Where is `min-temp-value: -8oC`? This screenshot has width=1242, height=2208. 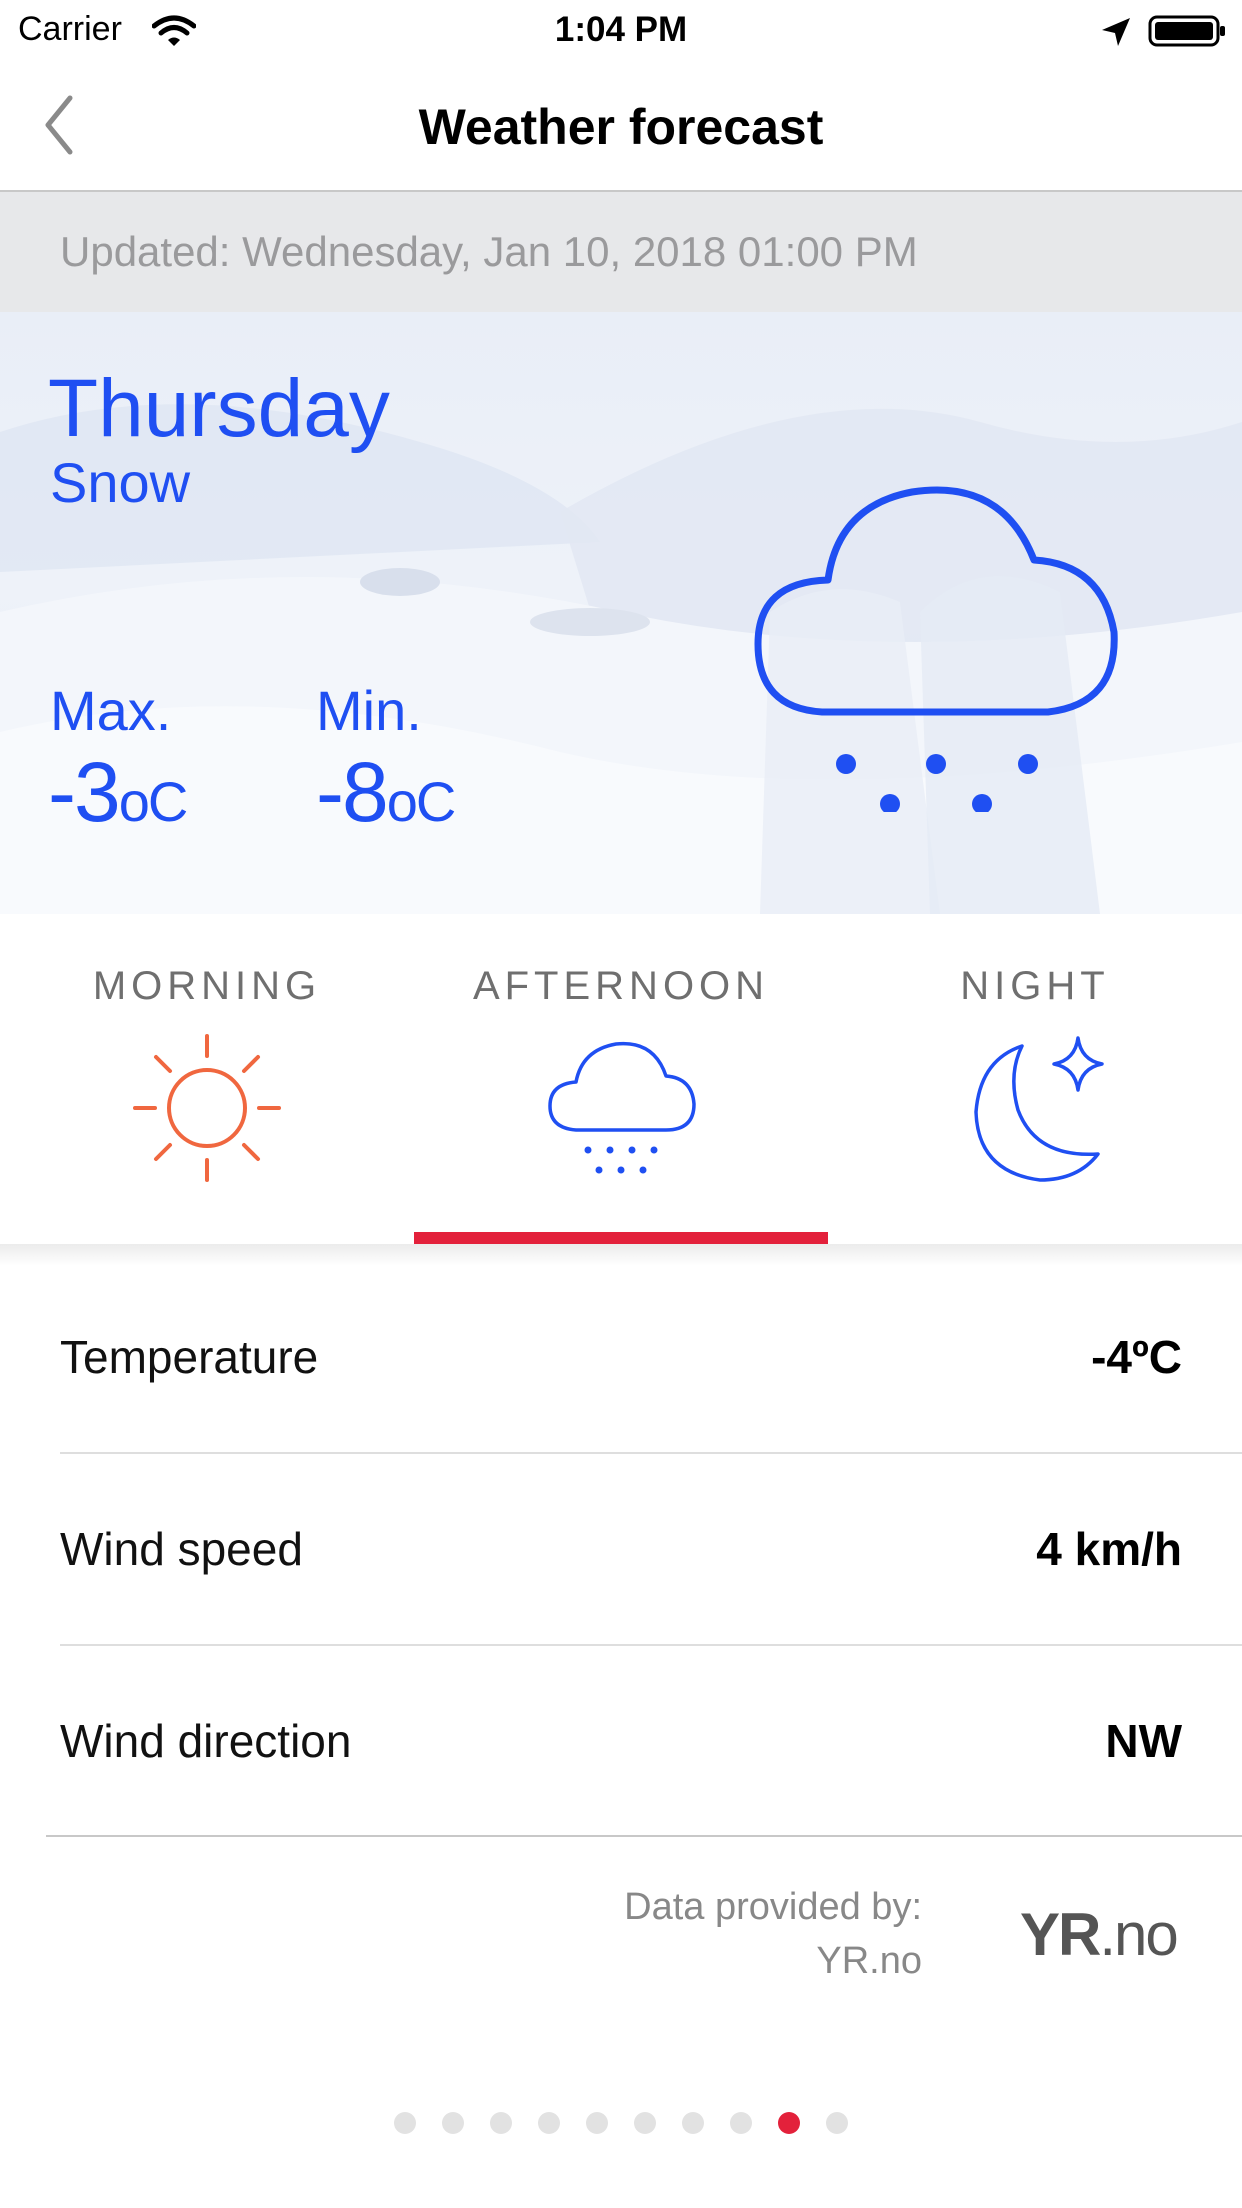
min-temp-value: -8oC is located at coordinates (386, 792).